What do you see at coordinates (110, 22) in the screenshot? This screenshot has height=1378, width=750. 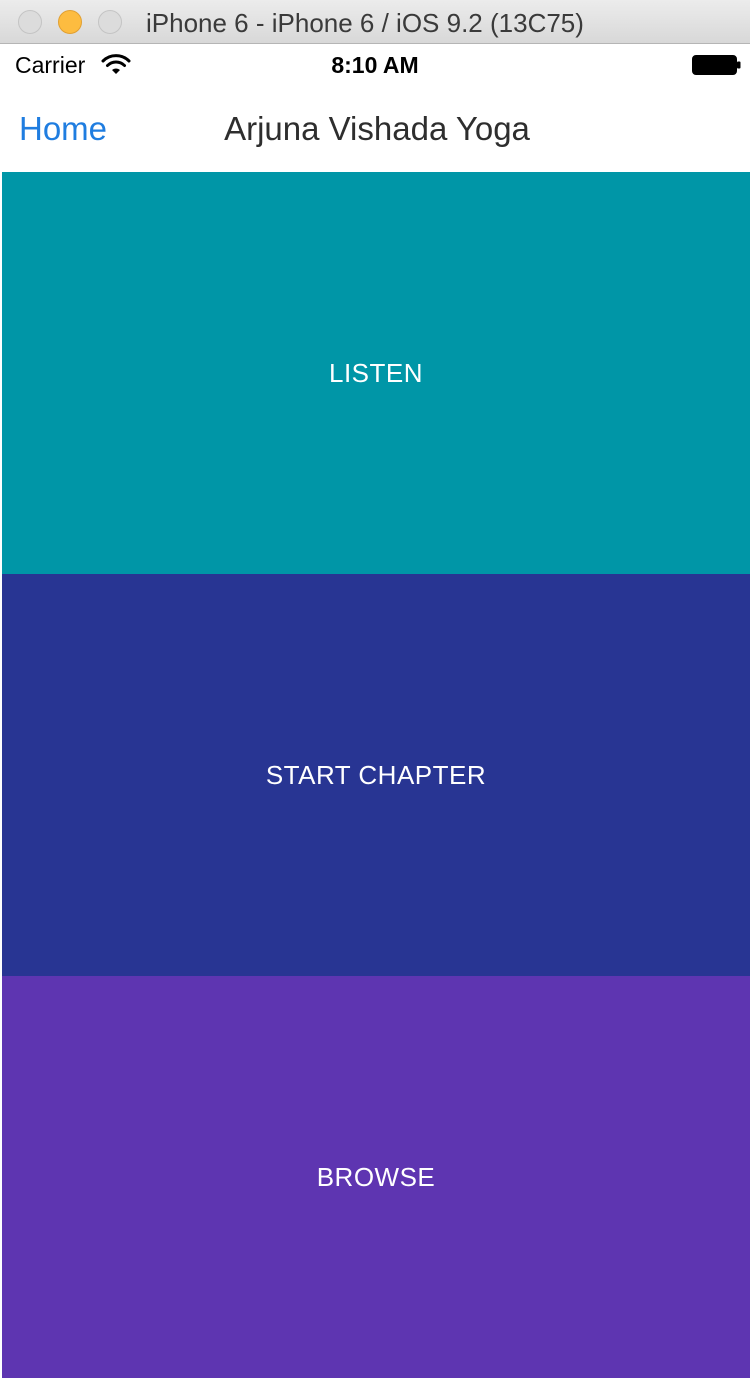 I see `zoom-window-button` at bounding box center [110, 22].